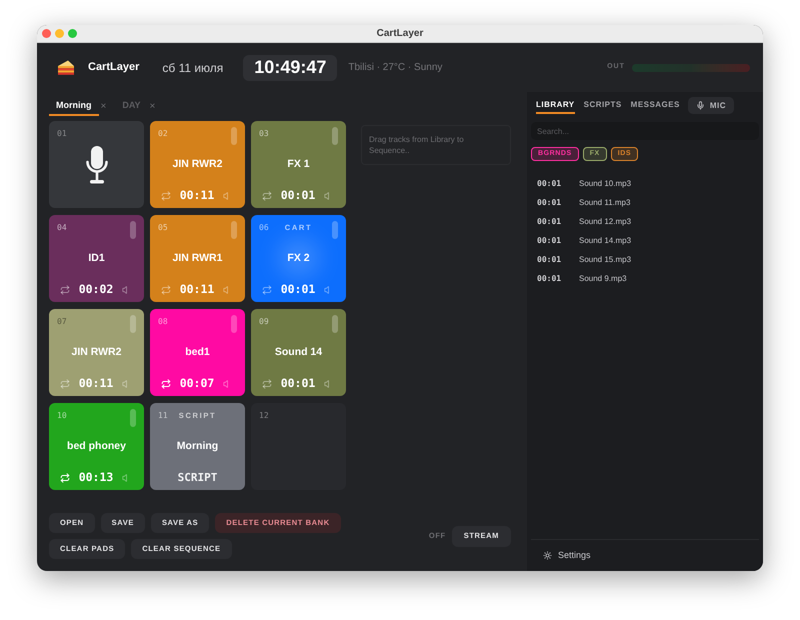 Image resolution: width=800 pixels, height=620 pixels. What do you see at coordinates (73, 106) in the screenshot?
I see `bank-tab: Morning` at bounding box center [73, 106].